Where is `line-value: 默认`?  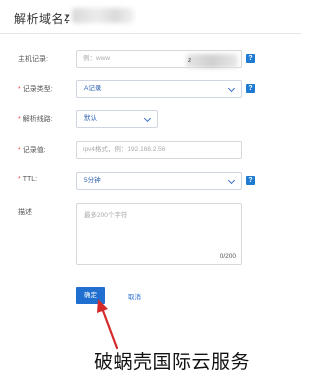
line-value: 默认 is located at coordinates (90, 118).